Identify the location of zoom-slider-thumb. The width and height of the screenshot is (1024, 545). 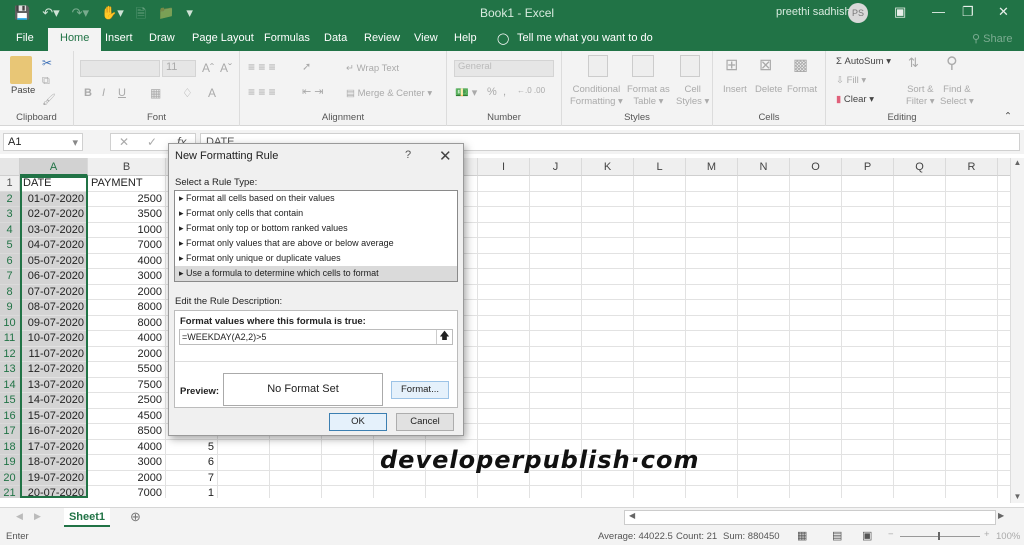
(939, 536).